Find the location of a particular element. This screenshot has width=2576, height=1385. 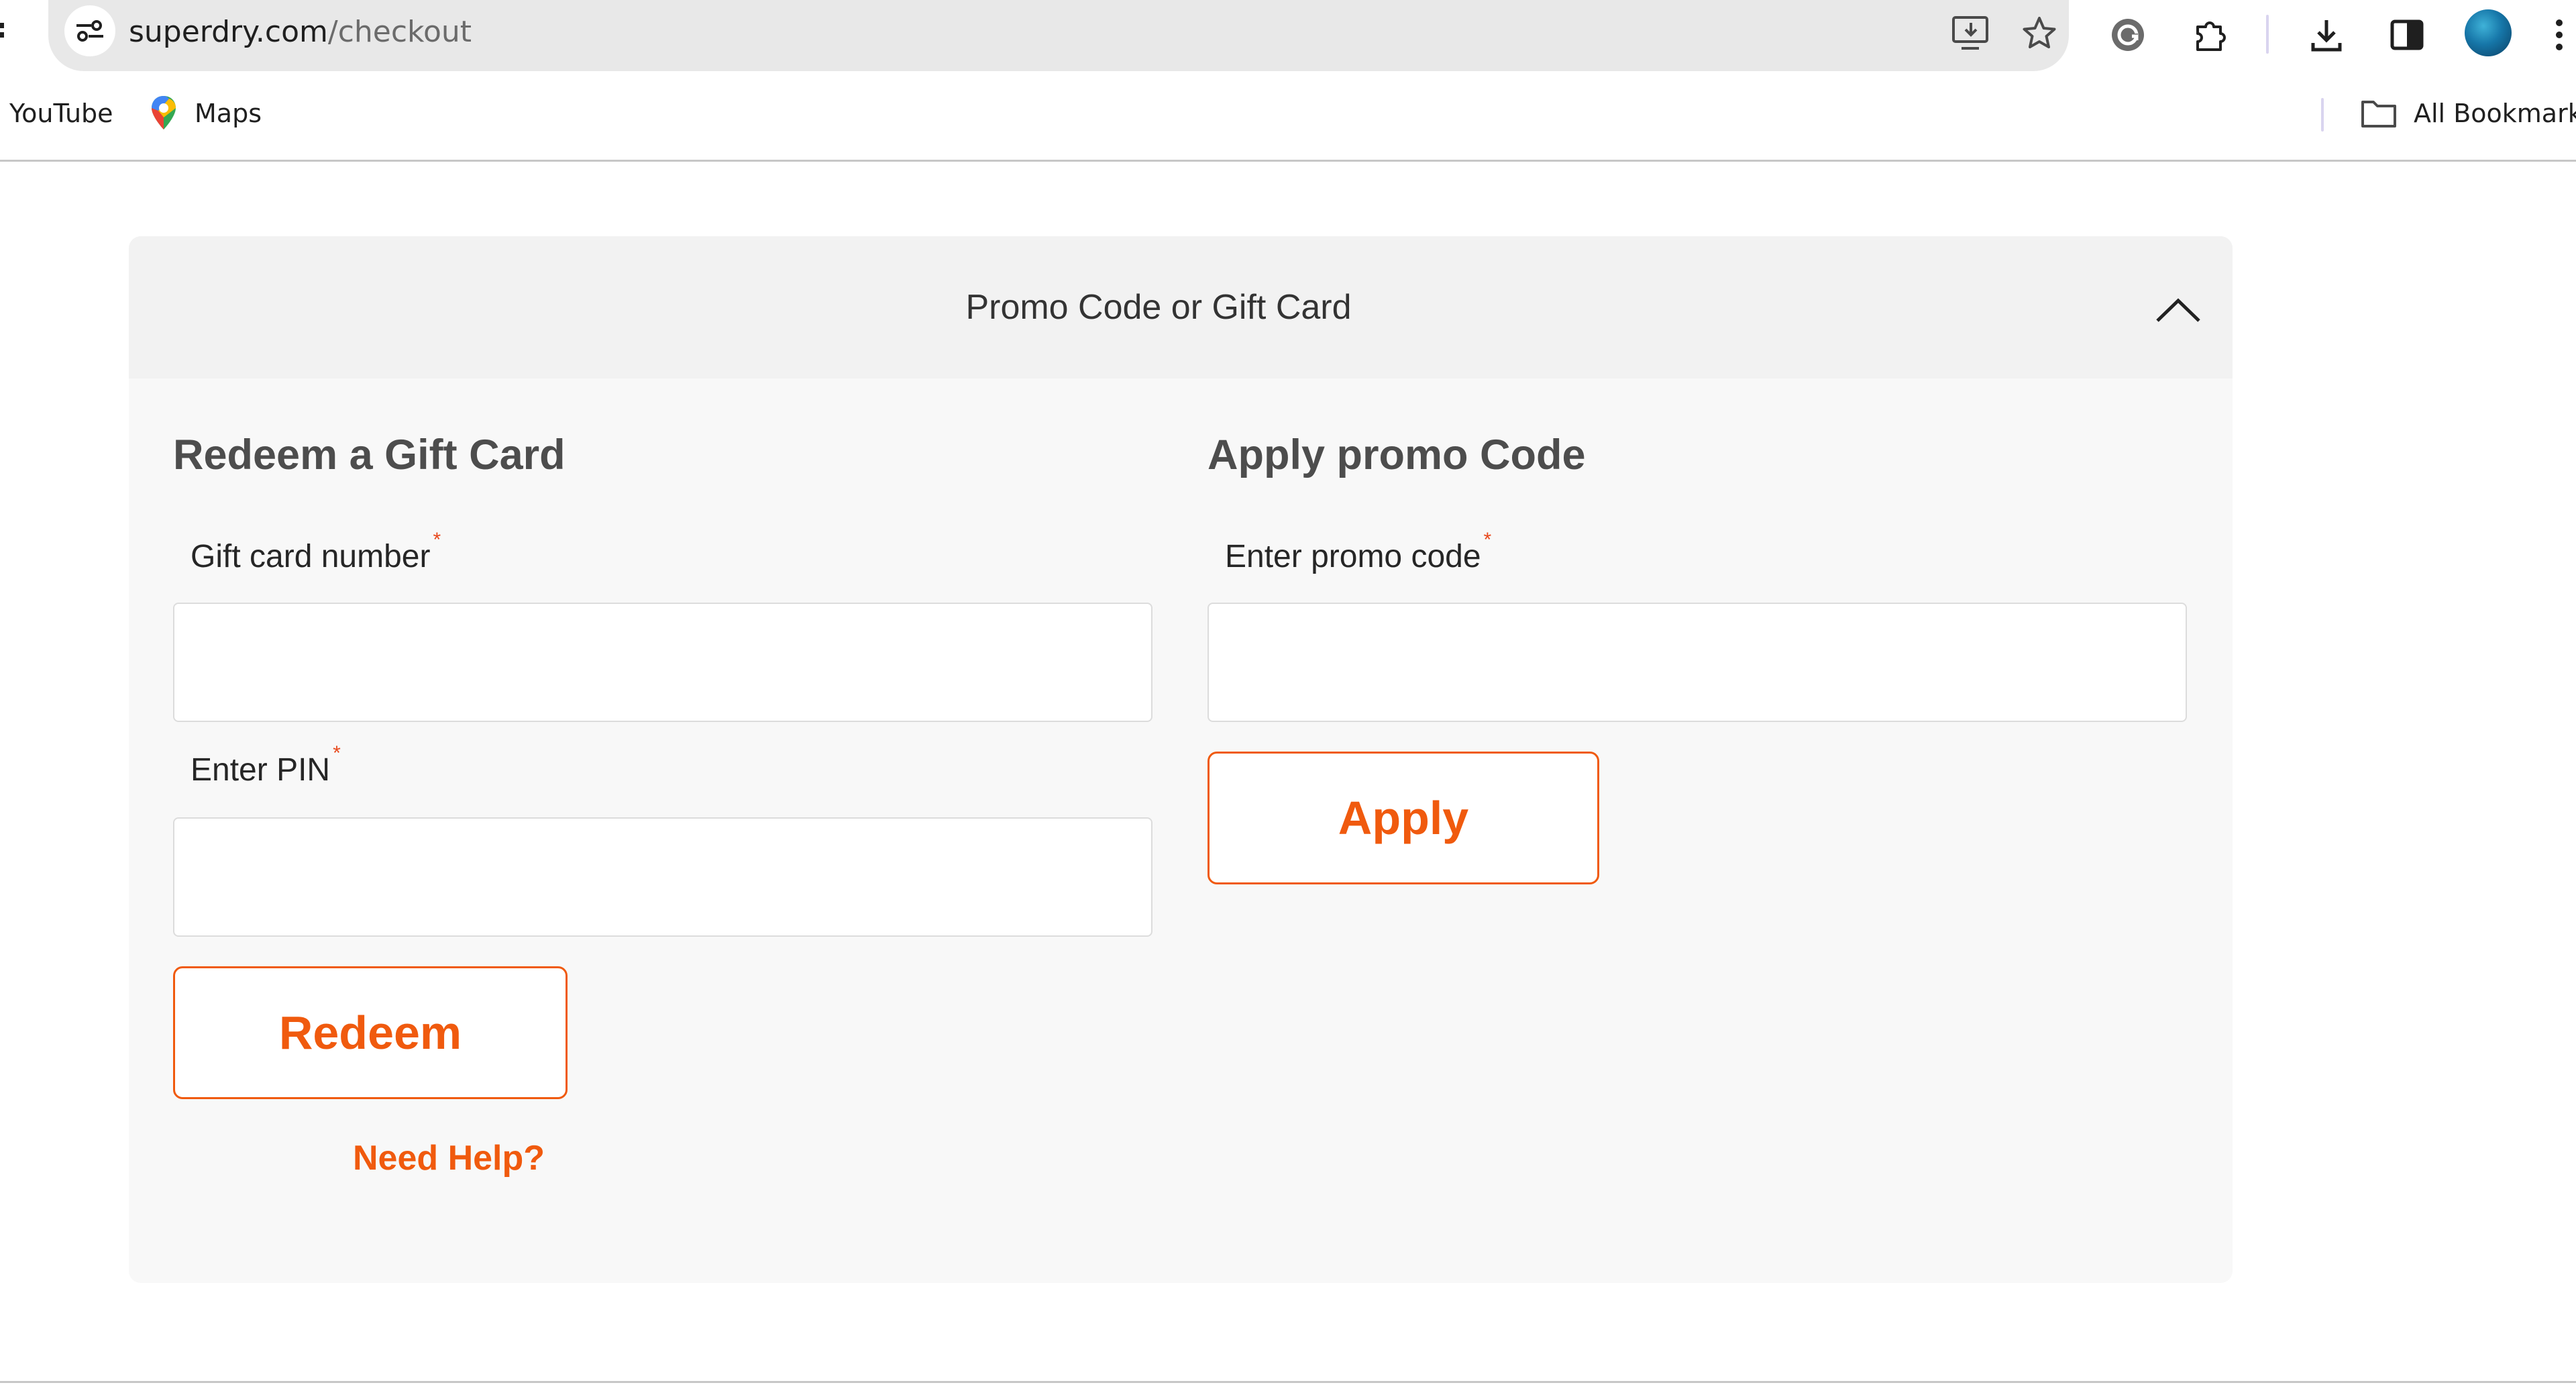

promo-code-label-text: Enter promo code is located at coordinates (1353, 556).